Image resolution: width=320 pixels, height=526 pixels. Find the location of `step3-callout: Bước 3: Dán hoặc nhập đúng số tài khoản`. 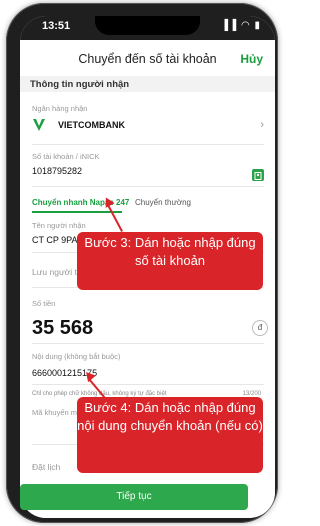

step3-callout: Bước 3: Dán hoặc nhập đúng số tài khoản is located at coordinates (170, 261).